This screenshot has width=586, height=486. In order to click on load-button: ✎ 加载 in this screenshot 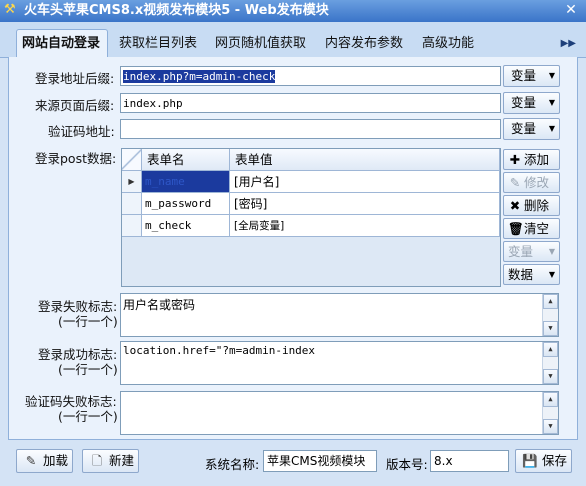, I will do `click(44, 461)`.